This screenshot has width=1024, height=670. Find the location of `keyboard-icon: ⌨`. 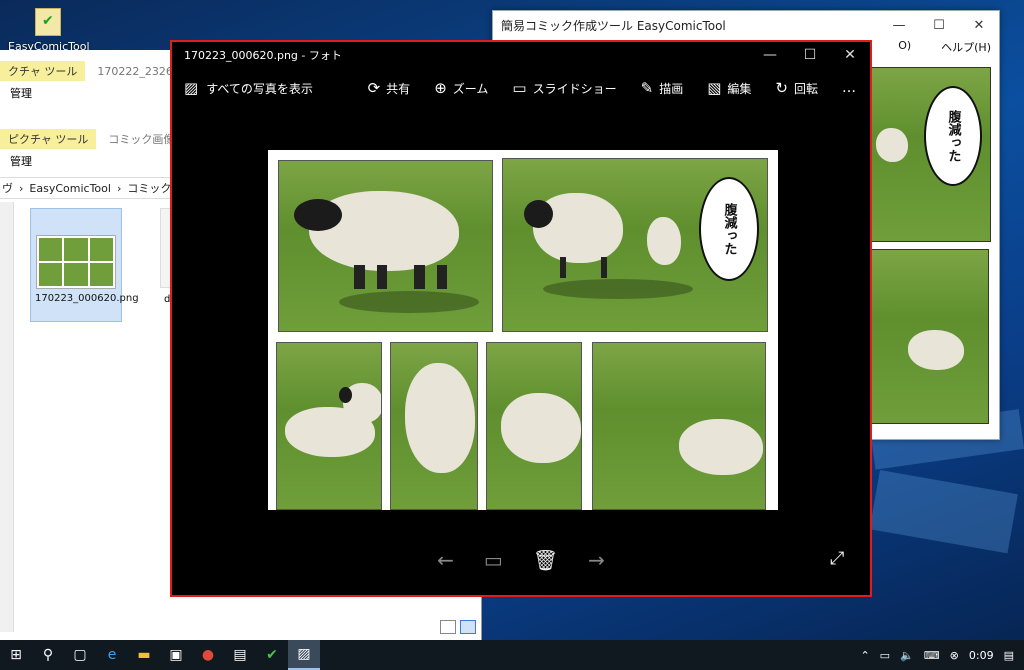

keyboard-icon: ⌨ is located at coordinates (932, 655).